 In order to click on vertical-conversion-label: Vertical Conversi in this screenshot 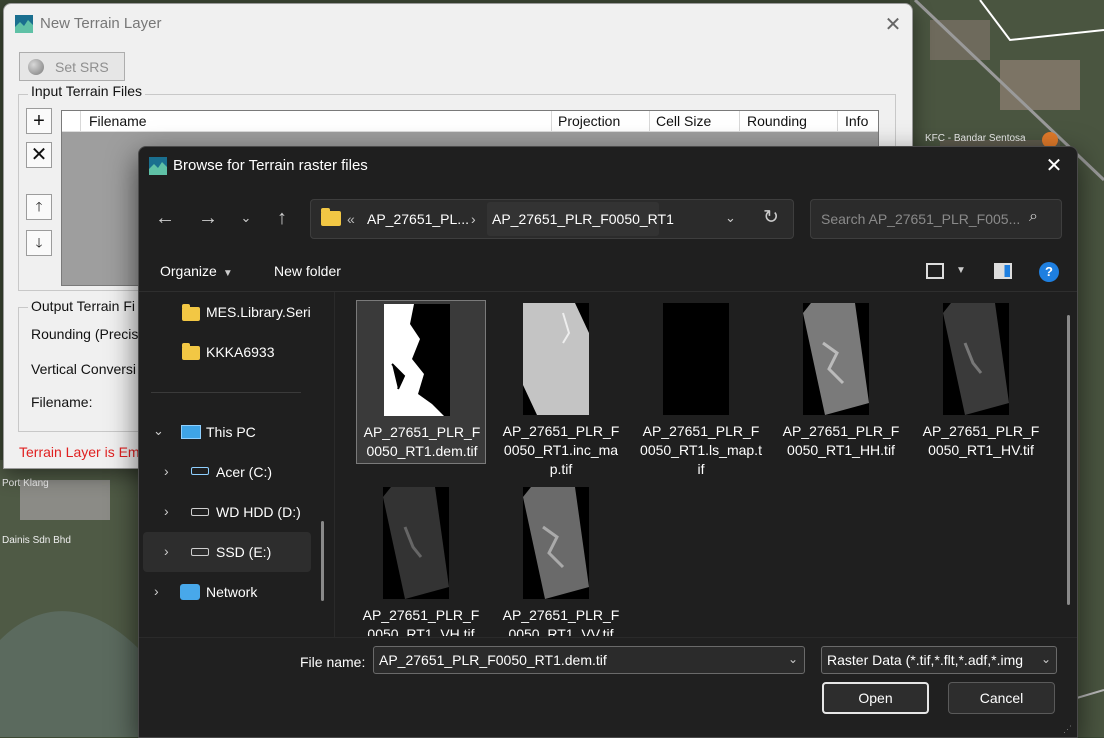, I will do `click(84, 369)`.